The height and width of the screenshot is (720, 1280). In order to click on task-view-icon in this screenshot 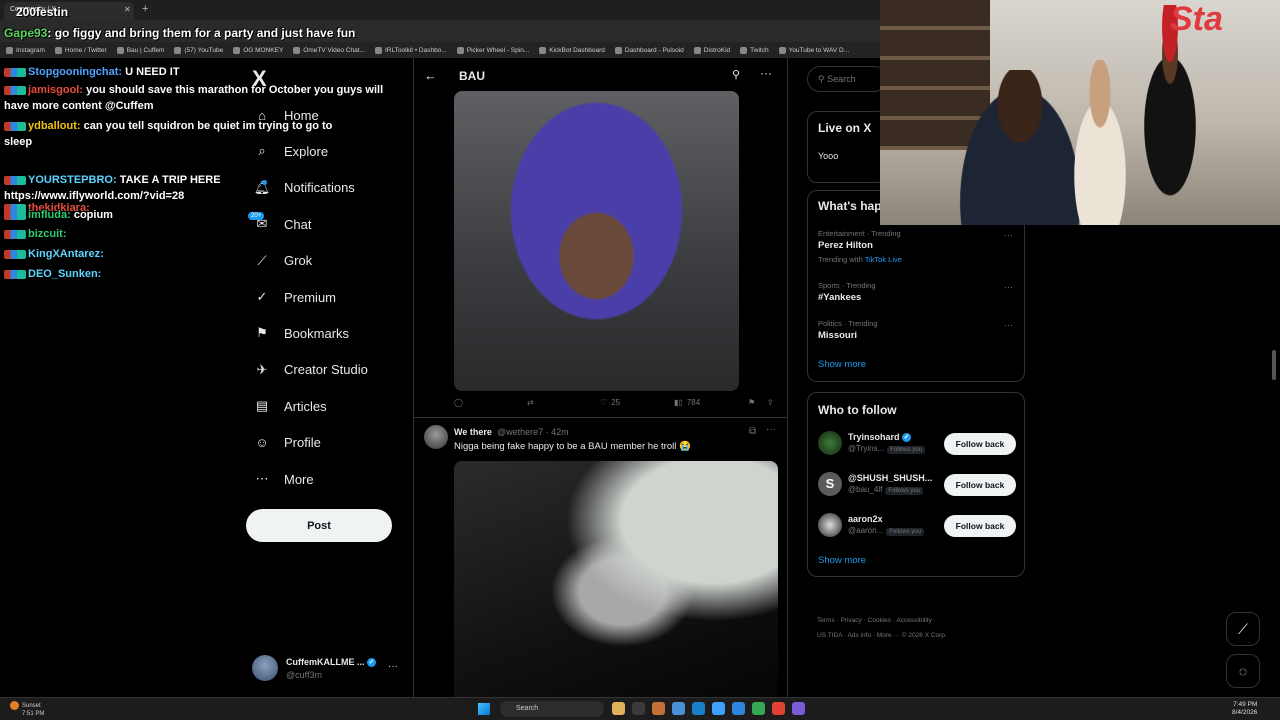, I will do `click(638, 708)`.